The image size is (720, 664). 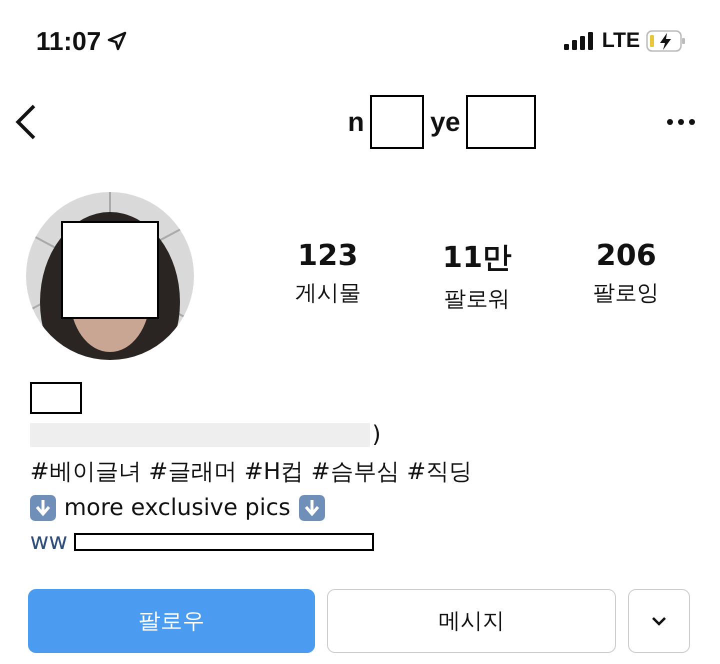 I want to click on network-type: LTE, so click(x=621, y=41).